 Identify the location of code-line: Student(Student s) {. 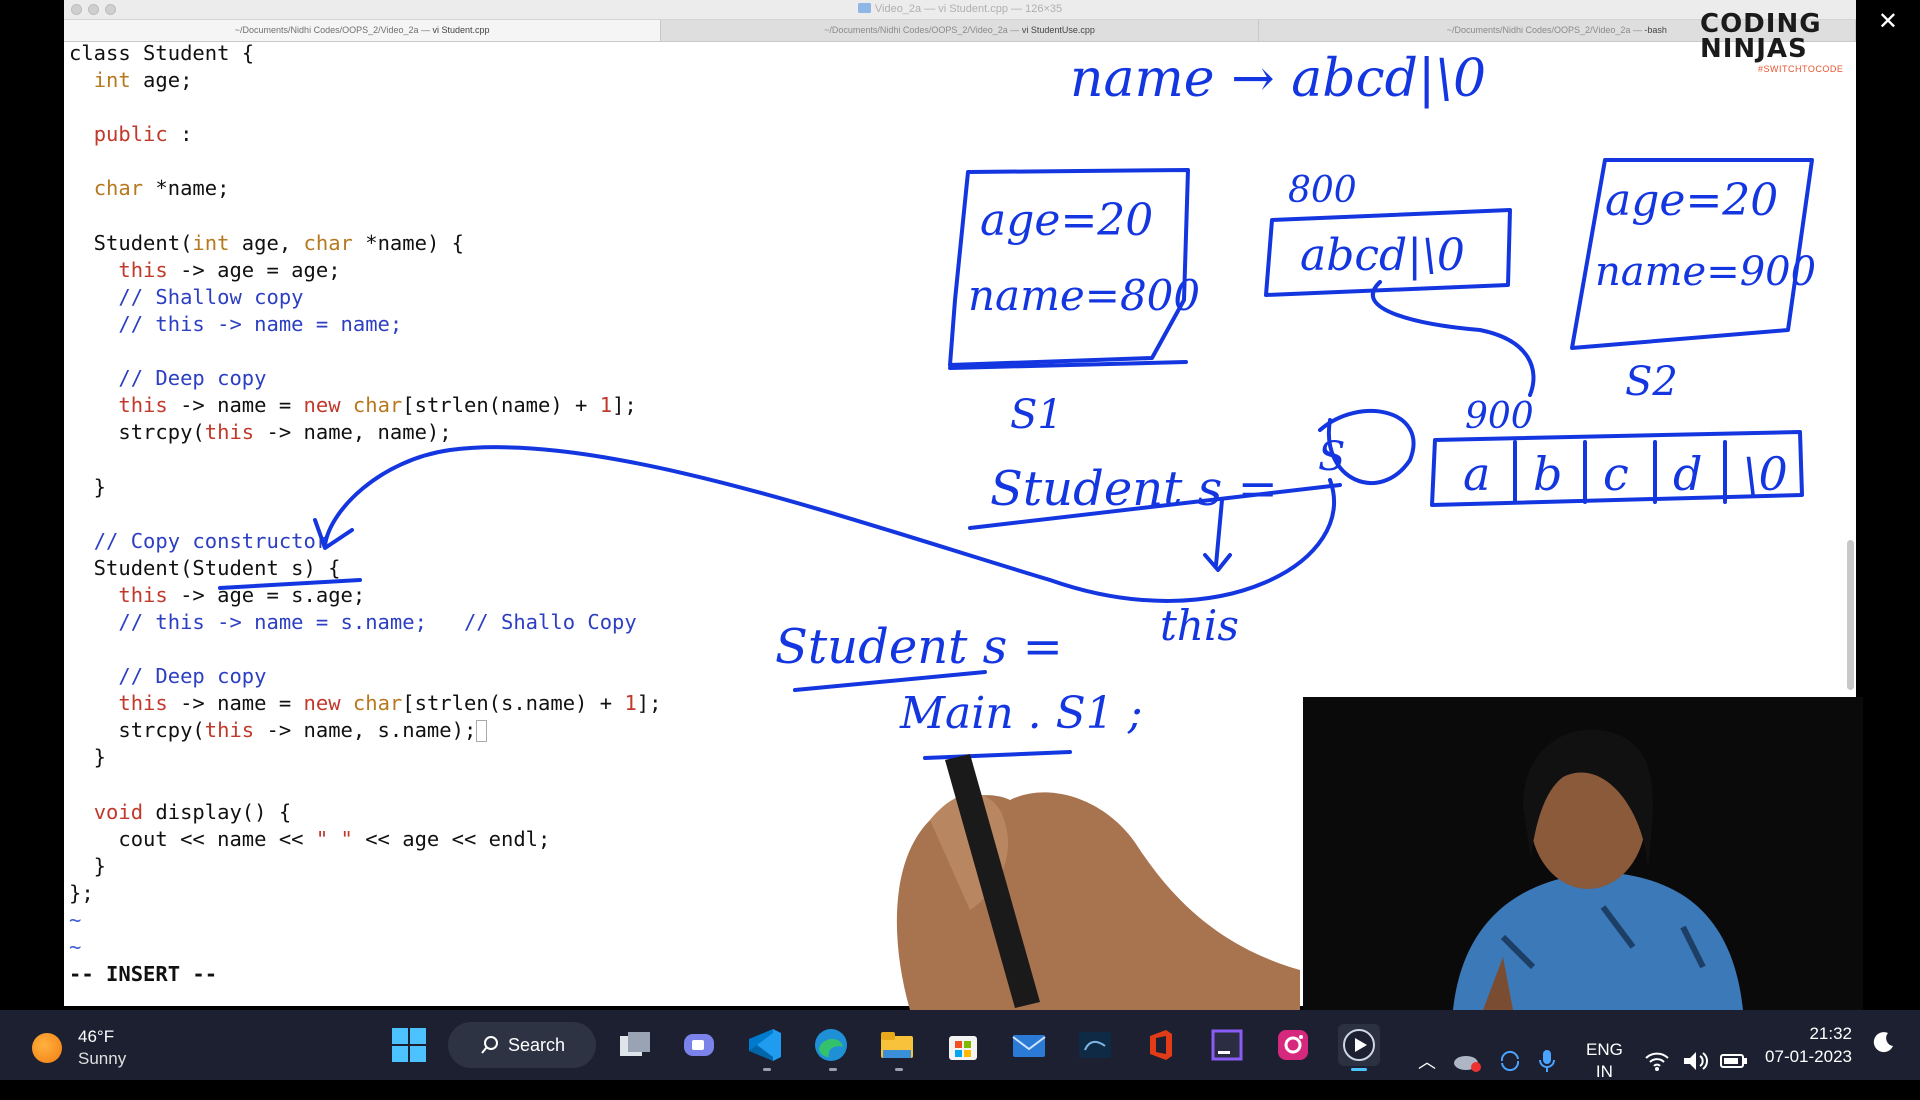
(205, 567).